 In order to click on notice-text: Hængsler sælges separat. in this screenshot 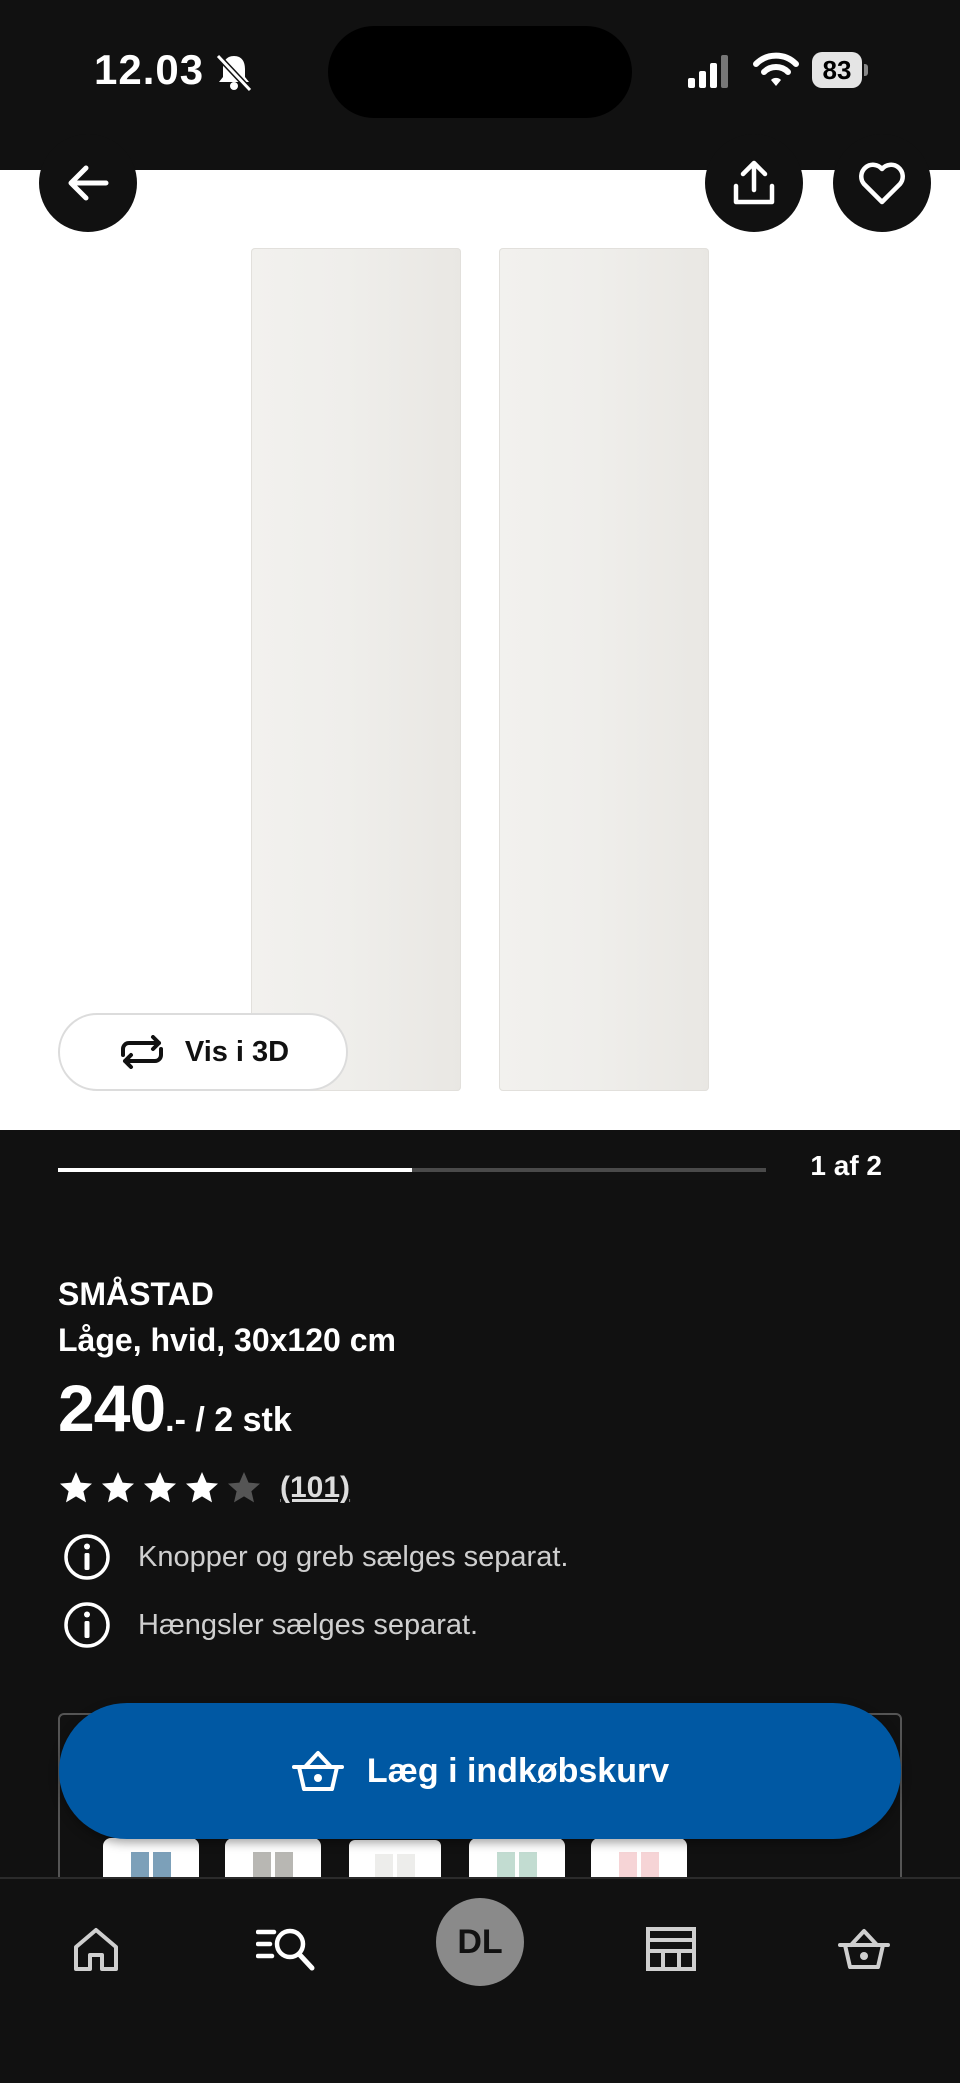, I will do `click(308, 1624)`.